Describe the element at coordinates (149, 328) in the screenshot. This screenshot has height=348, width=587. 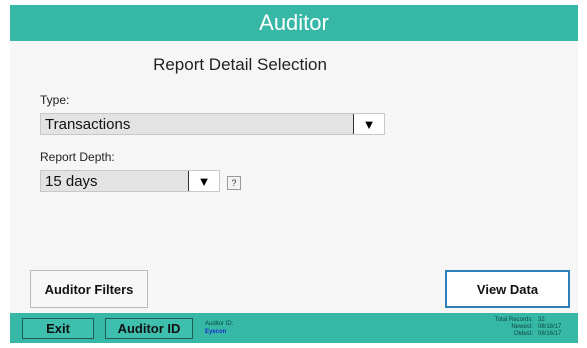
I see `auditor-id-button: Auditor ID` at that location.